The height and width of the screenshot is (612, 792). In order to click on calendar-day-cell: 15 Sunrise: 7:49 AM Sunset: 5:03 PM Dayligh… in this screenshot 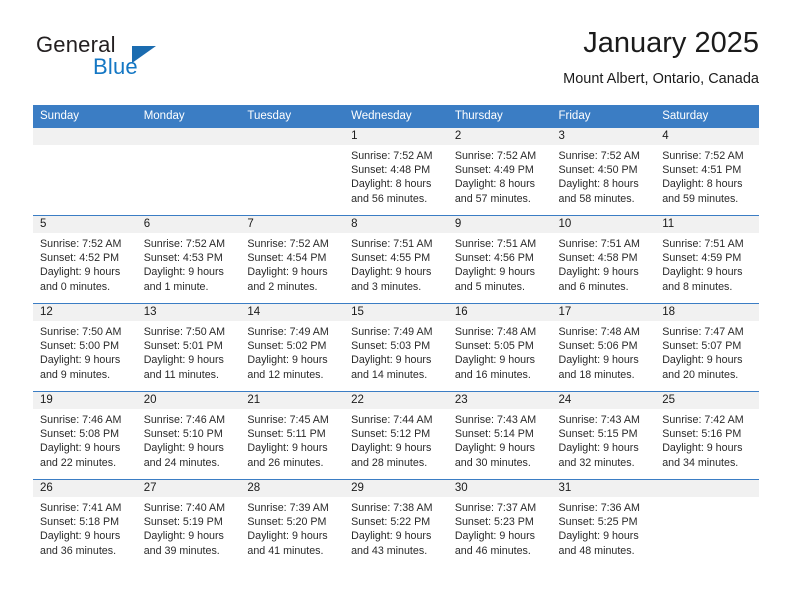, I will do `click(396, 347)`.